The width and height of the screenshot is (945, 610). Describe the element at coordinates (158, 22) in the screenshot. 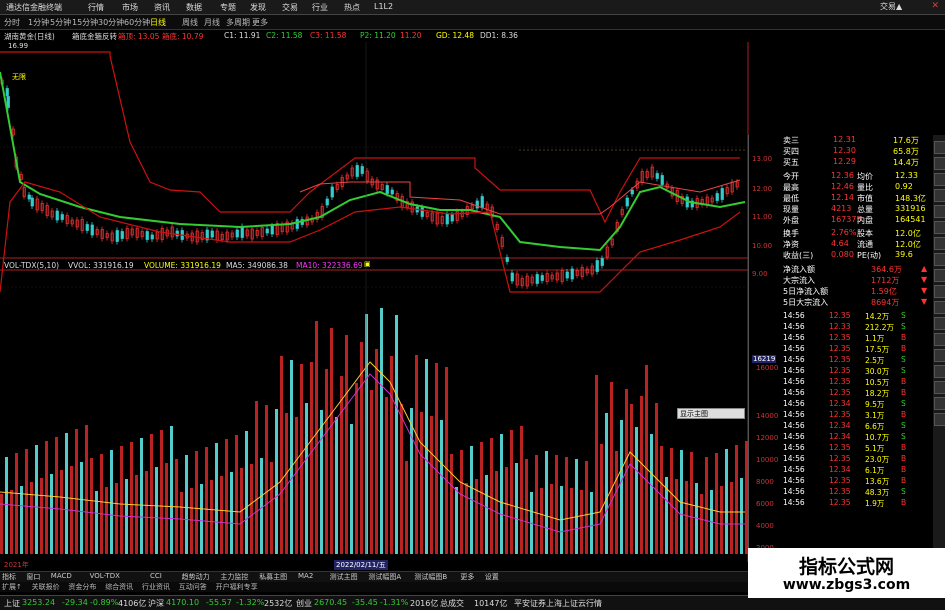

I see `period-tab: 日线` at that location.